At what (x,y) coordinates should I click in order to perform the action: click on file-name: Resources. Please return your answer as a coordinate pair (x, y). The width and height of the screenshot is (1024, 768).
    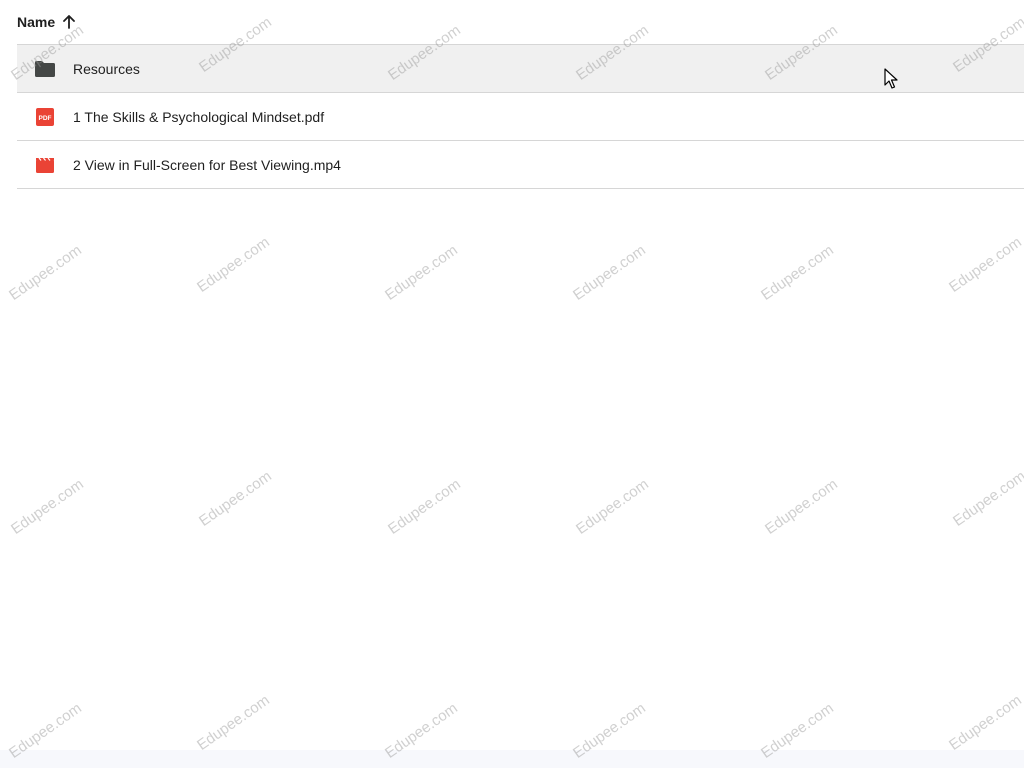
    Looking at the image, I should click on (106, 68).